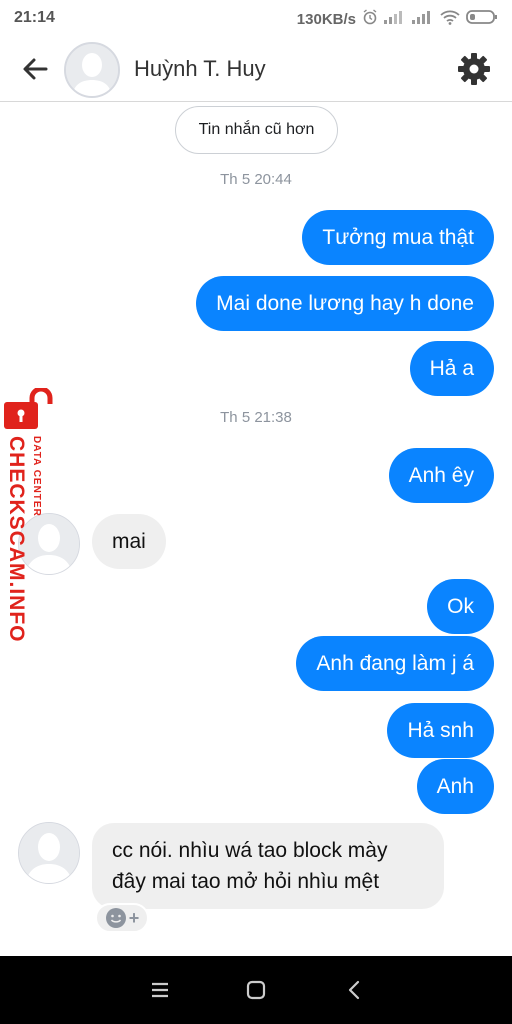  I want to click on watermark: CHECKSCAM.INFO DATA CENTER, so click(30, 515).